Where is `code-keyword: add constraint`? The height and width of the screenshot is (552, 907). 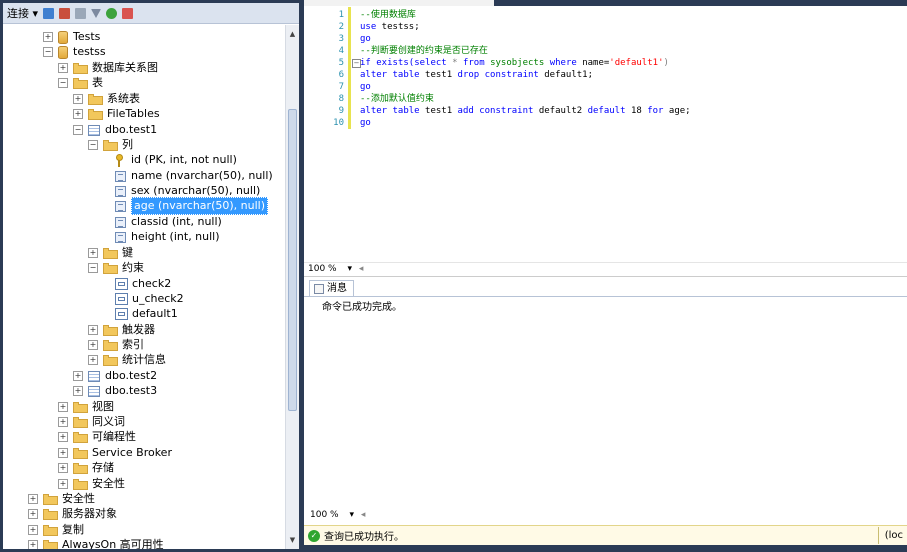 code-keyword: add constraint is located at coordinates (495, 111).